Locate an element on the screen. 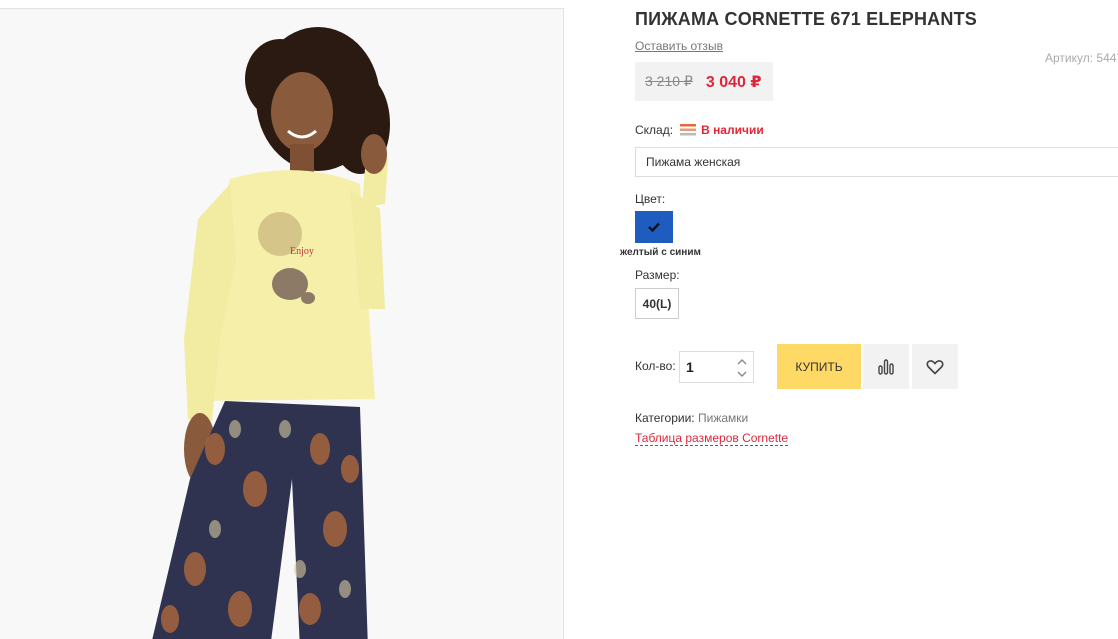  old-price: 3 210 ₽ is located at coordinates (669, 81).